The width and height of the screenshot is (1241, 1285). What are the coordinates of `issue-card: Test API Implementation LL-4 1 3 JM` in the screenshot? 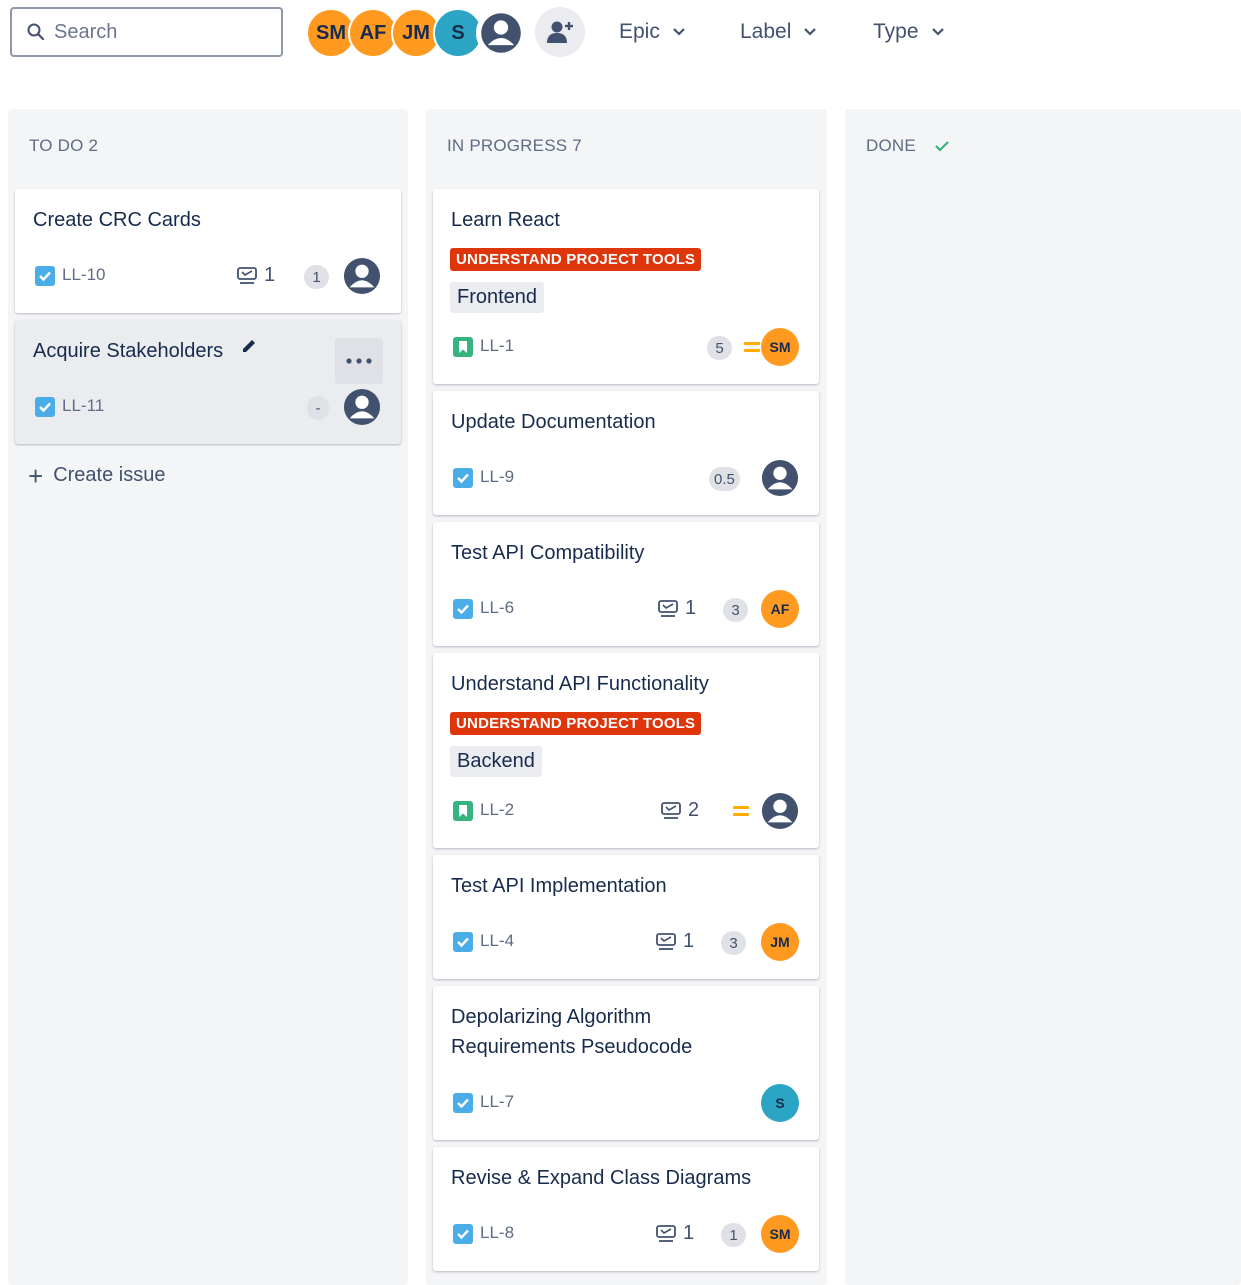 It's located at (626, 917).